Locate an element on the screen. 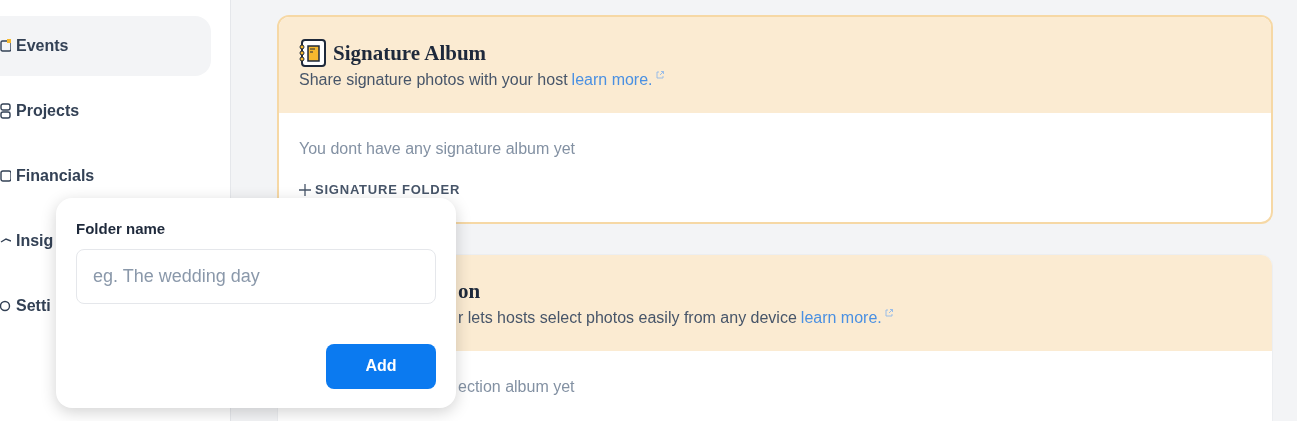 Image resolution: width=1297 pixels, height=421 pixels. card-title: on is located at coordinates (469, 291).